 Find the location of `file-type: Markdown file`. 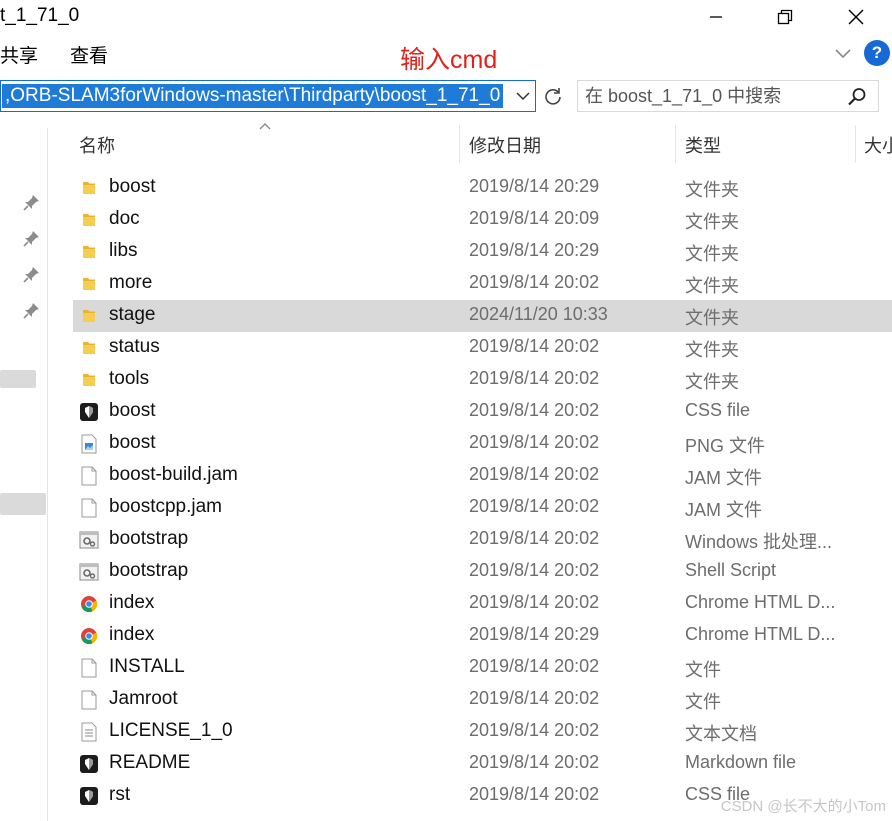

file-type: Markdown file is located at coordinates (741, 762).